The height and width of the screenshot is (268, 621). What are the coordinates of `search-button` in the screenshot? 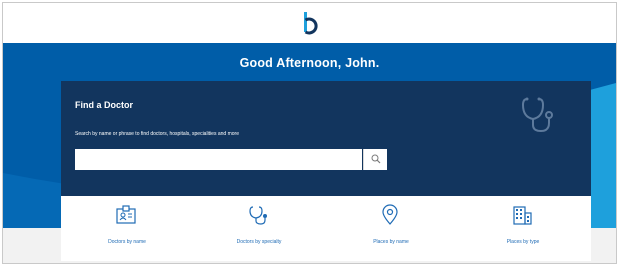 It's located at (375, 159).